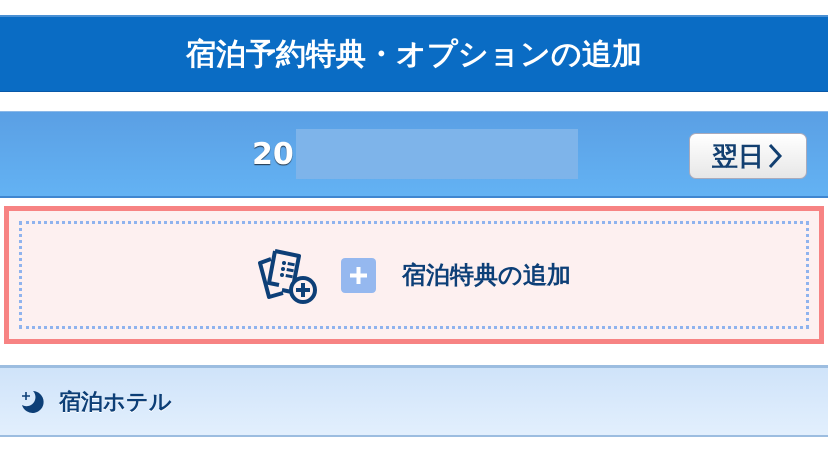  I want to click on next-day-button: 翌日, so click(748, 156).